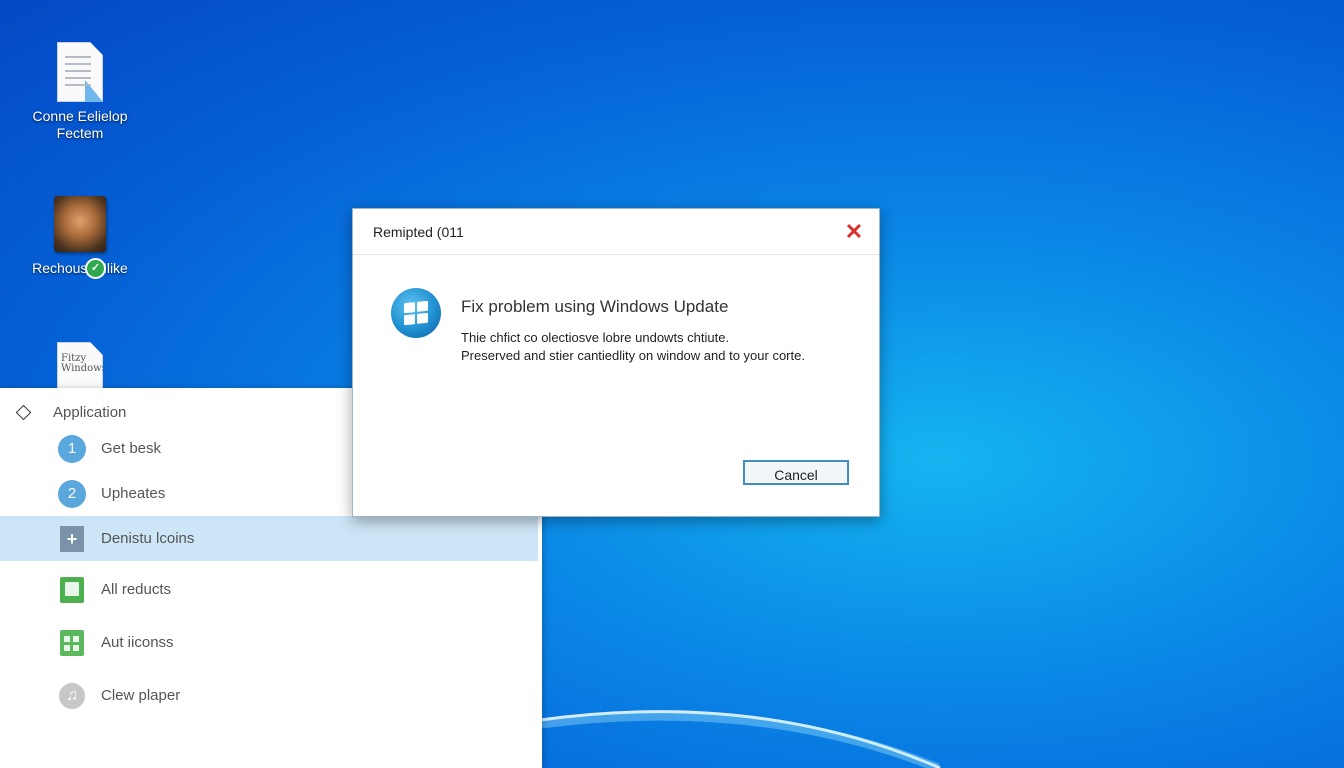 This screenshot has width=1344, height=768. I want to click on close-icon: ✕, so click(854, 231).